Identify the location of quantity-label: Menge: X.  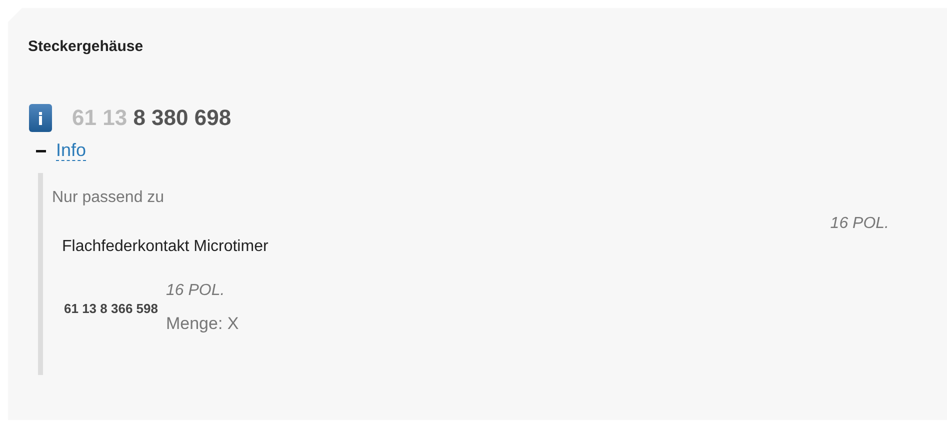
(202, 324).